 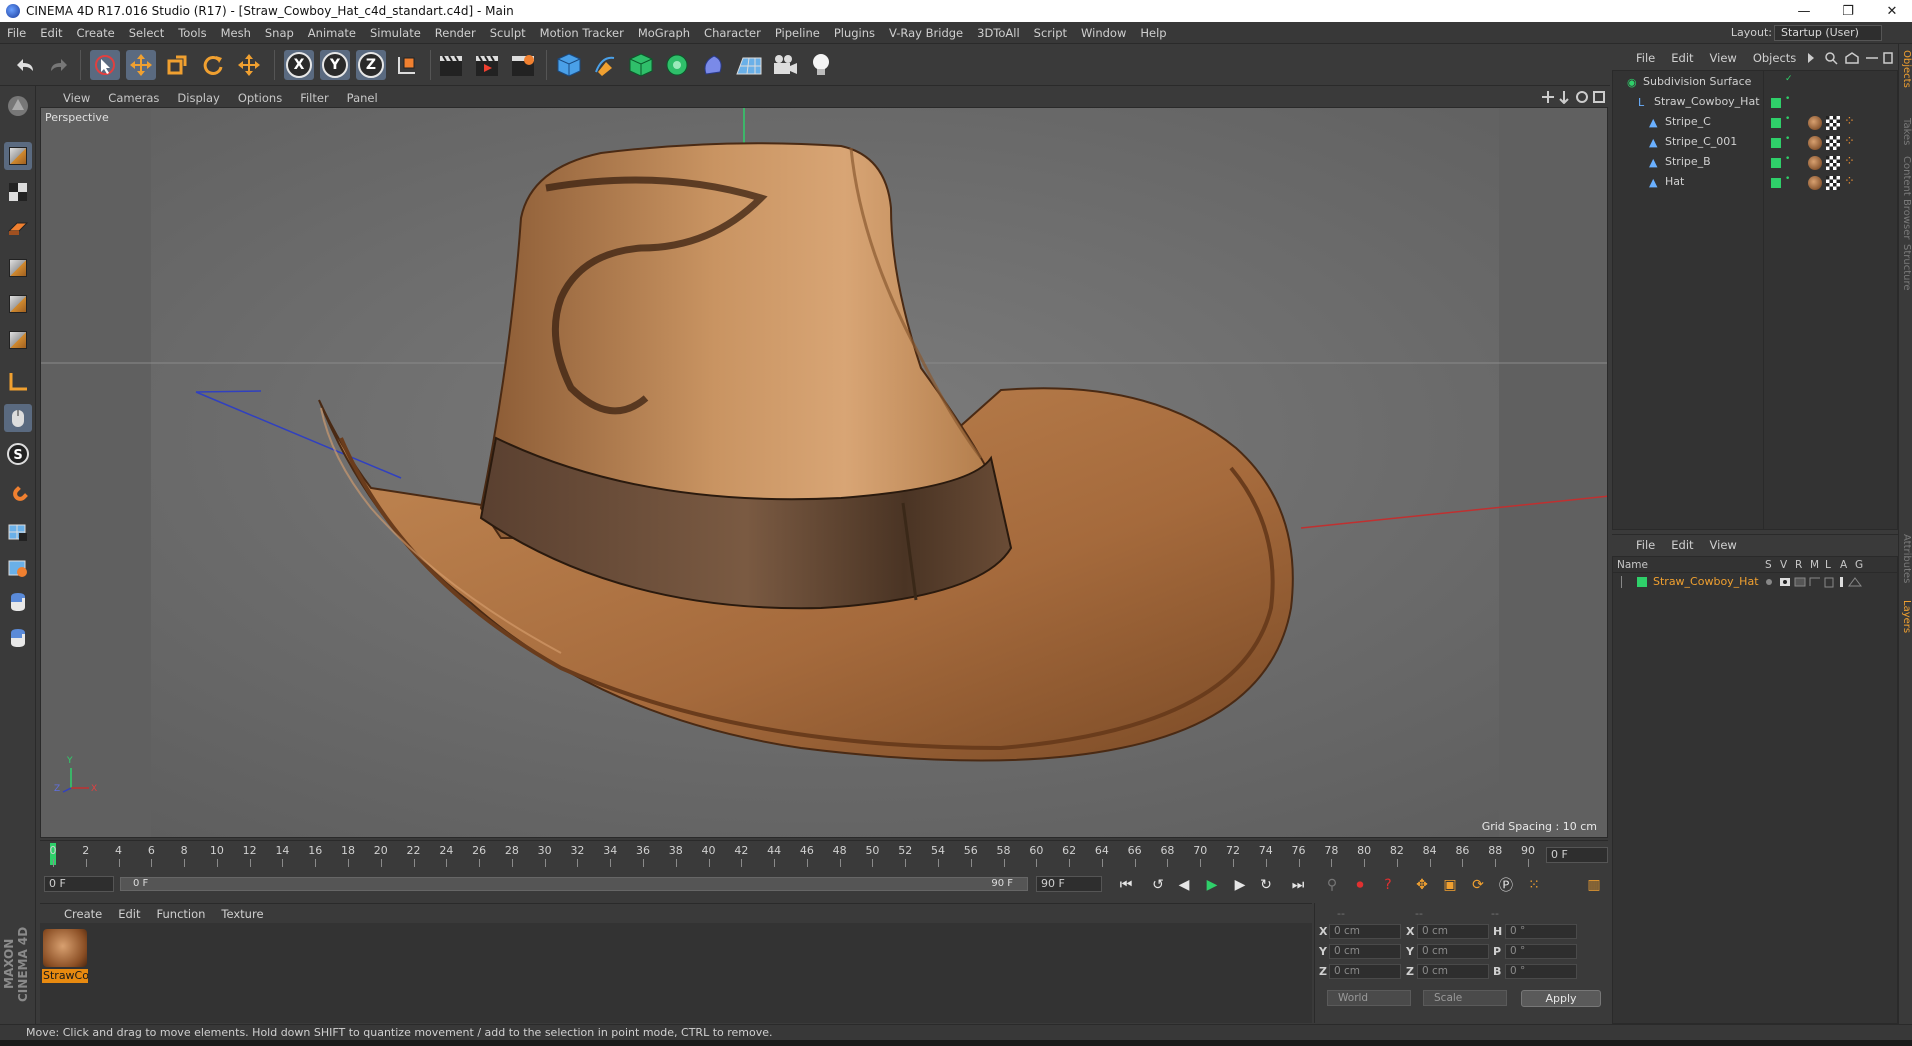 What do you see at coordinates (1701, 141) in the screenshot?
I see `object-name: Stripe_C_001` at bounding box center [1701, 141].